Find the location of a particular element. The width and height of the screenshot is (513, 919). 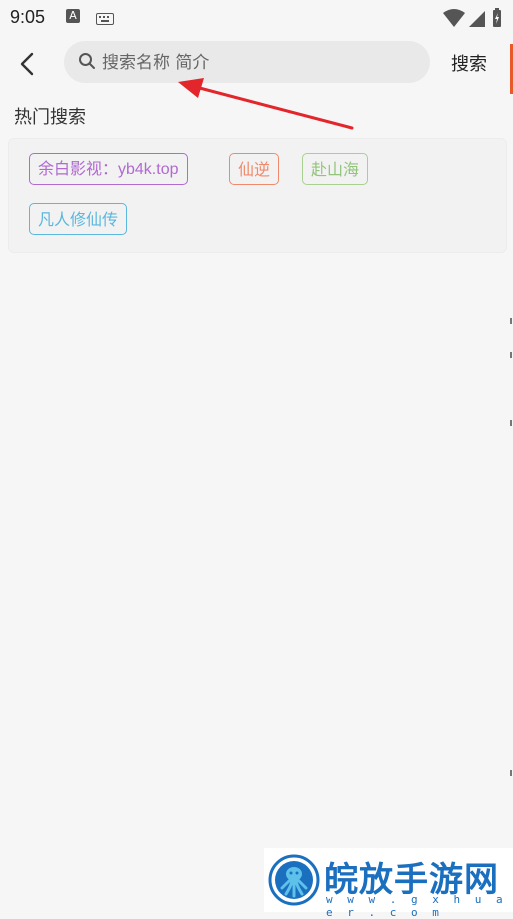

octopus-logo-icon is located at coordinates (294, 880).